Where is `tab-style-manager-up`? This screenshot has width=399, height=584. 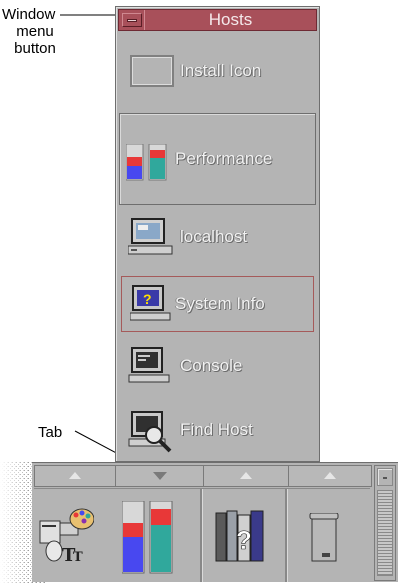
tab-style-manager-up is located at coordinates (75, 476).